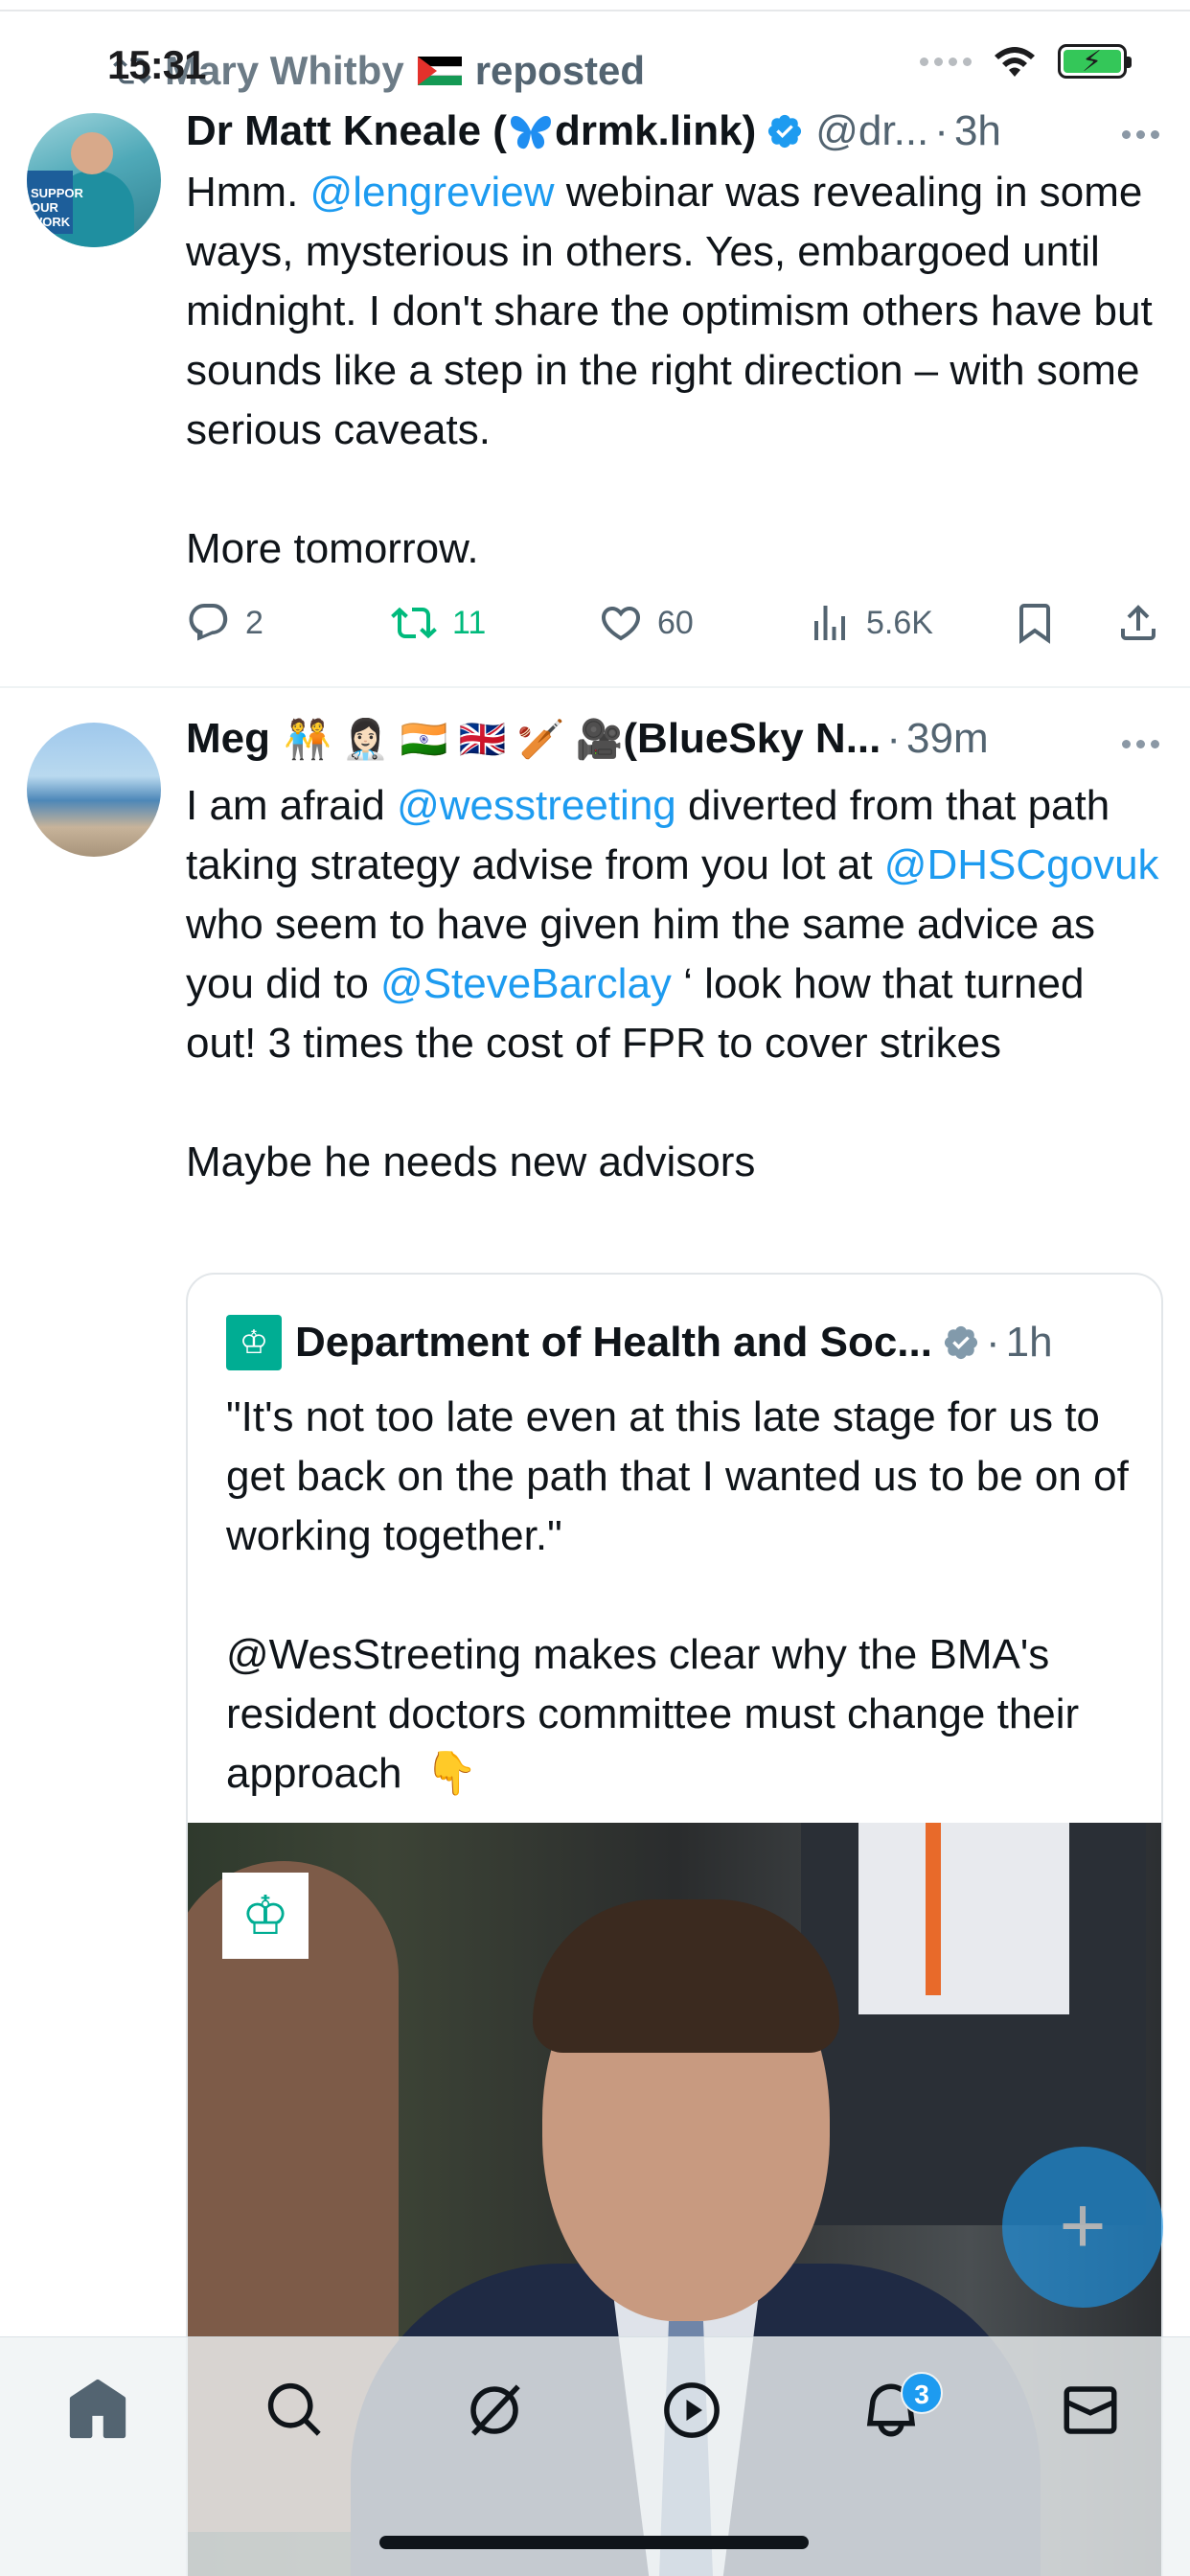 This screenshot has width=1190, height=2576. Describe the element at coordinates (347, 131) in the screenshot. I see `author-name: Dr Matt Kneale (` at that location.